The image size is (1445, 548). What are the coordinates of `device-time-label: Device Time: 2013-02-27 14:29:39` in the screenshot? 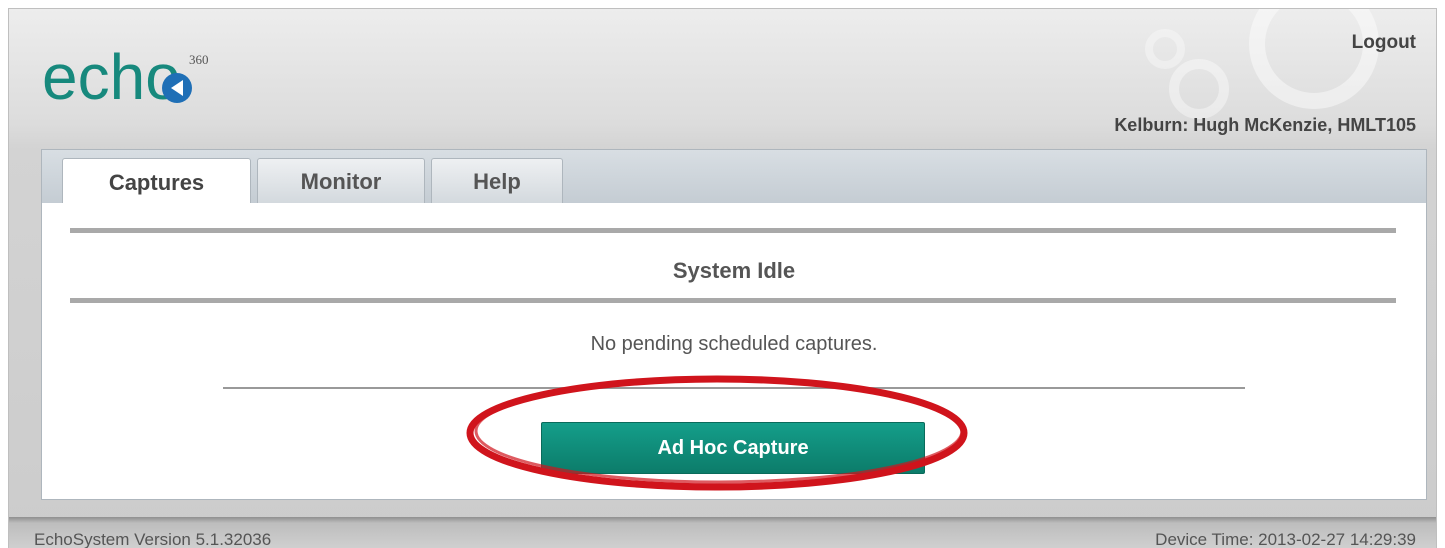 It's located at (1285, 539).